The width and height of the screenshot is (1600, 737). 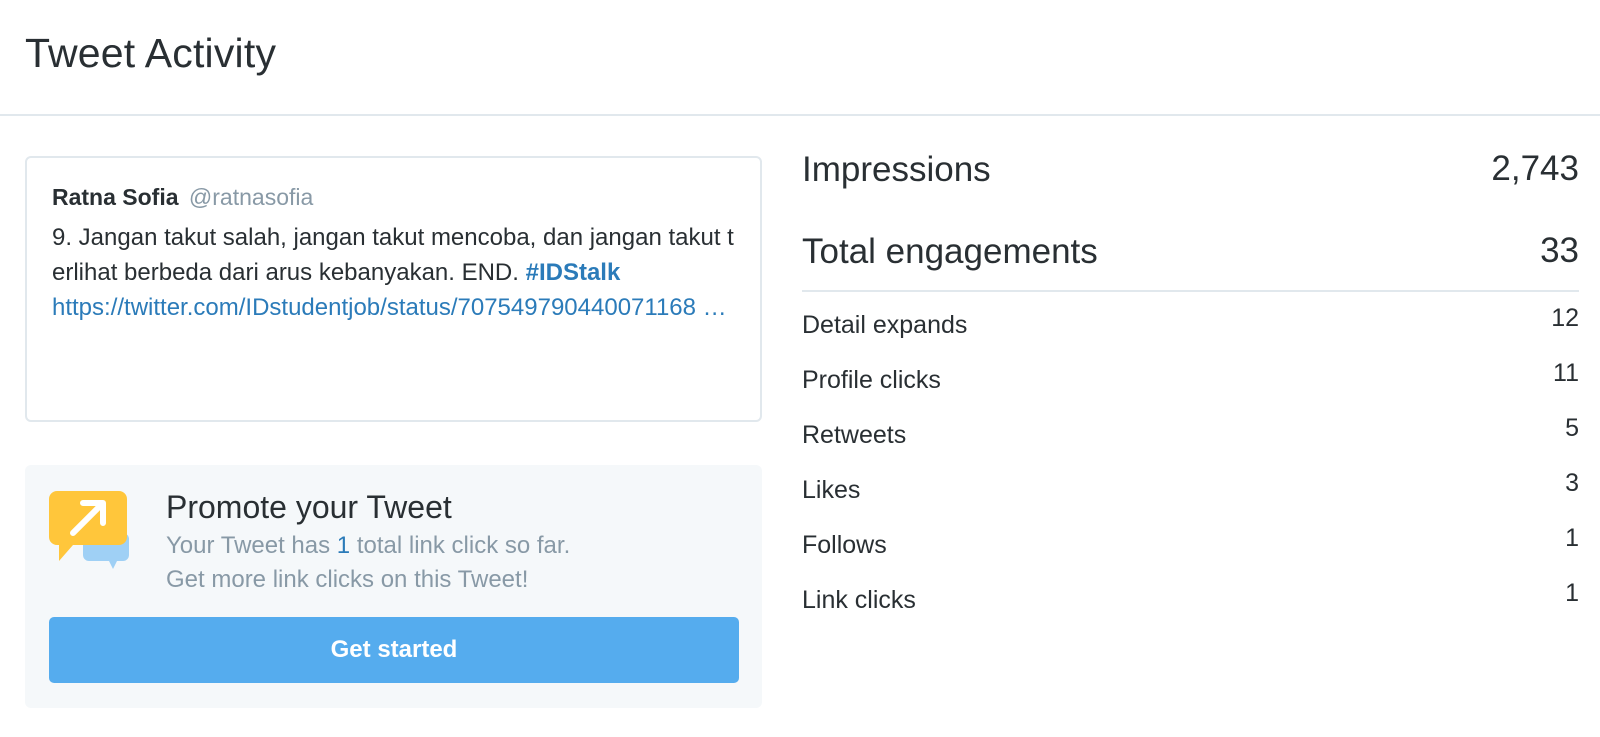 What do you see at coordinates (854, 435) in the screenshot?
I see `stat-label: Retweets` at bounding box center [854, 435].